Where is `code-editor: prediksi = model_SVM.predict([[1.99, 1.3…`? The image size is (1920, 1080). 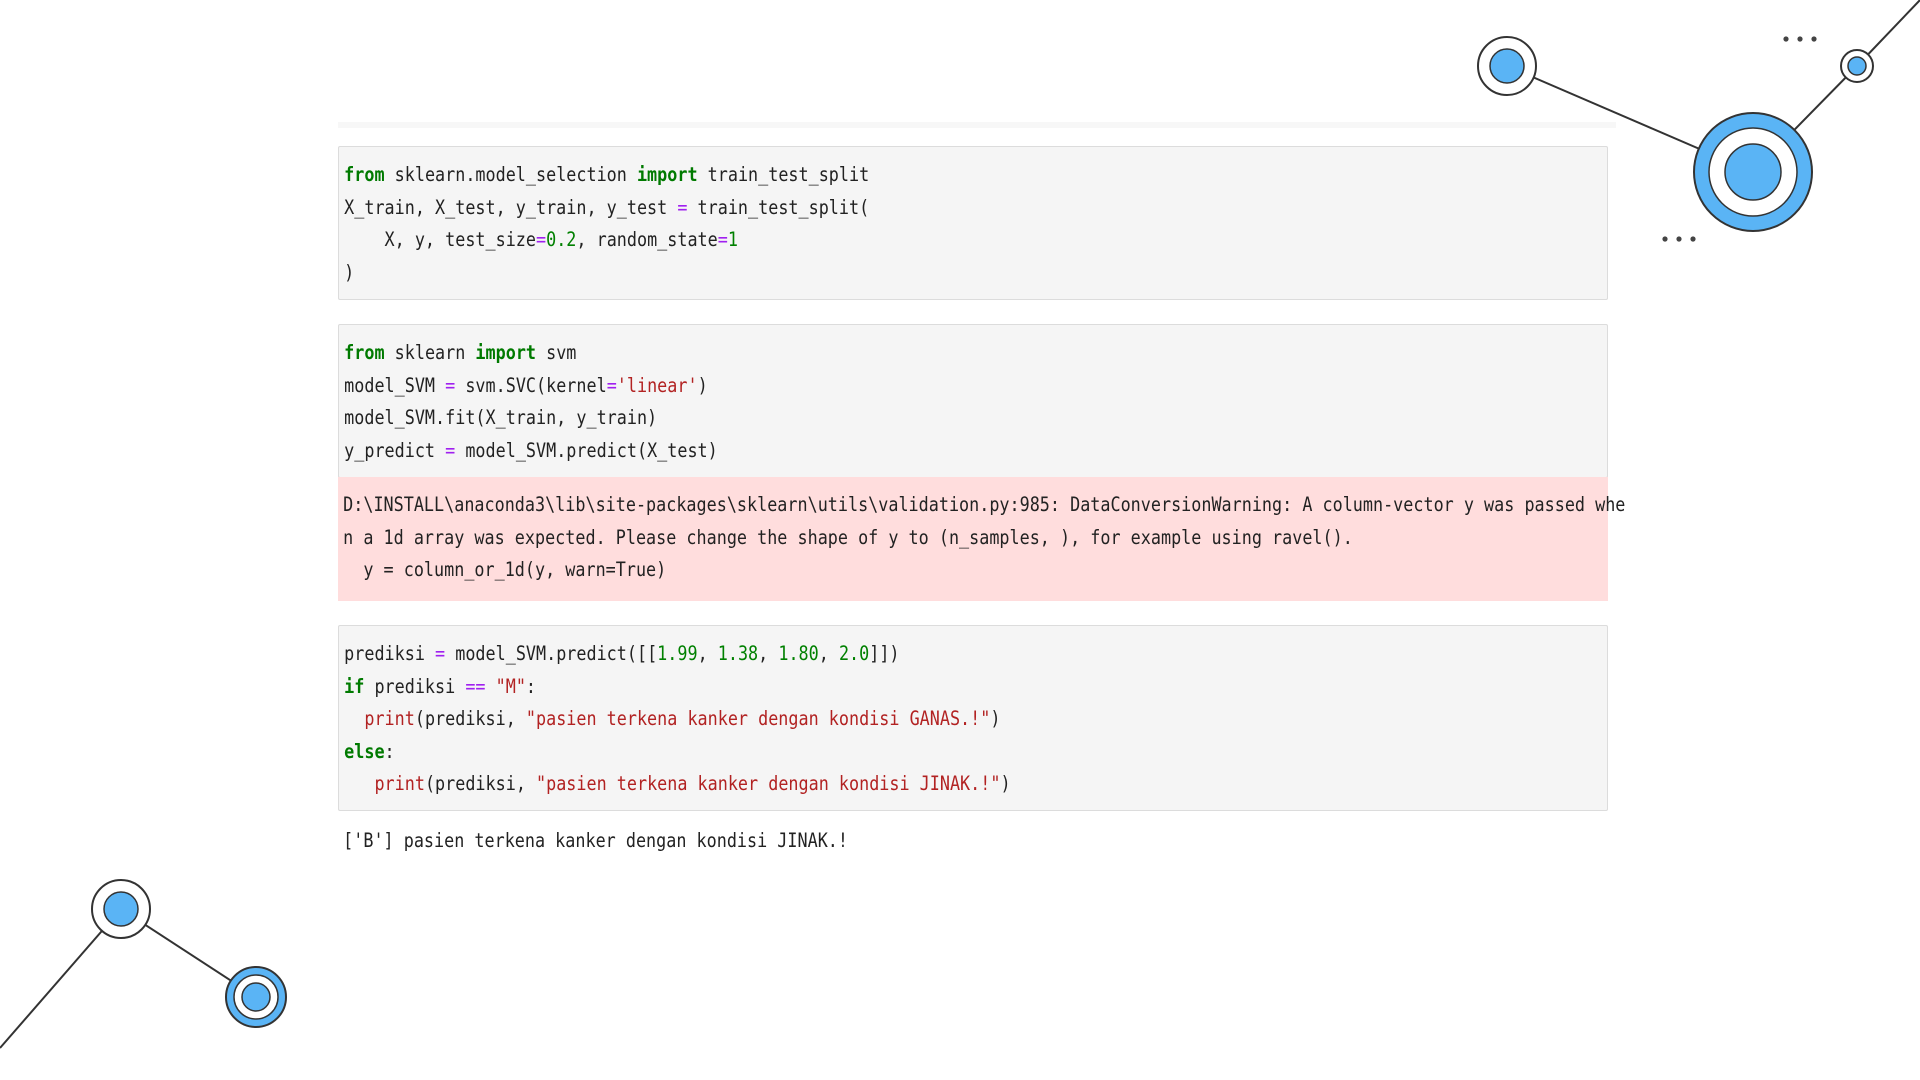
code-editor: prediksi = model_SVM.predict([[1.99, 1.3… is located at coordinates (884, 718).